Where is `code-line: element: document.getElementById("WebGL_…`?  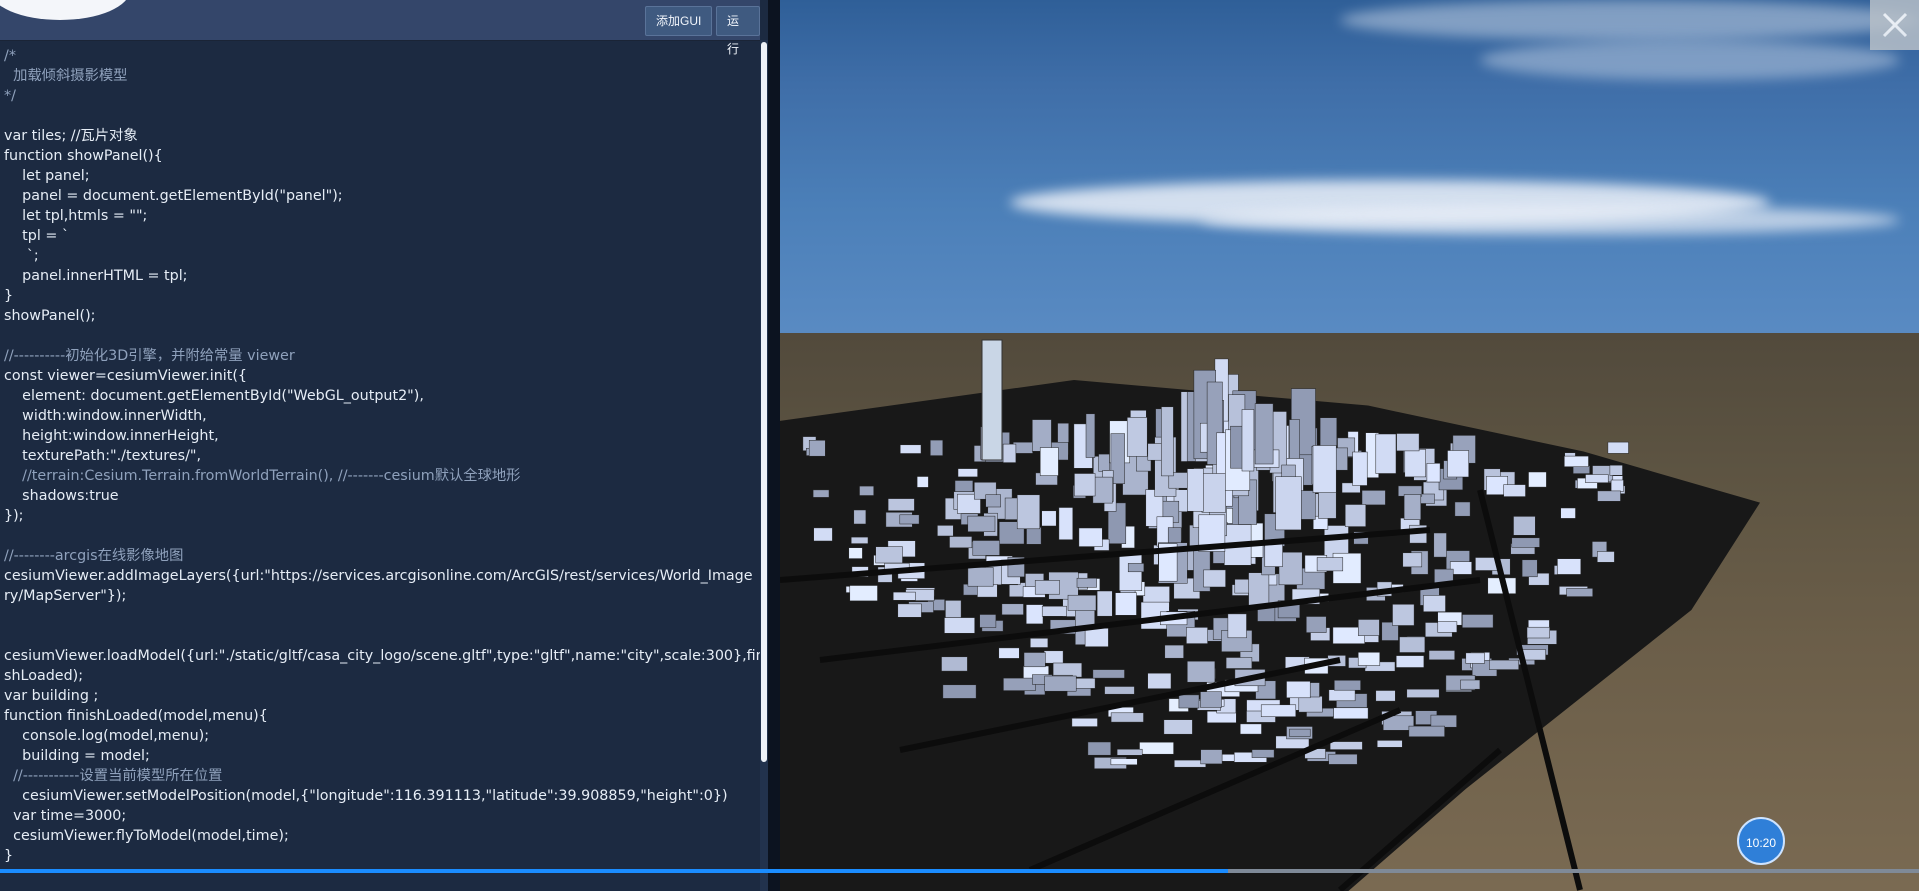
code-line: element: document.getElementById("WebGL_… is located at coordinates (214, 396).